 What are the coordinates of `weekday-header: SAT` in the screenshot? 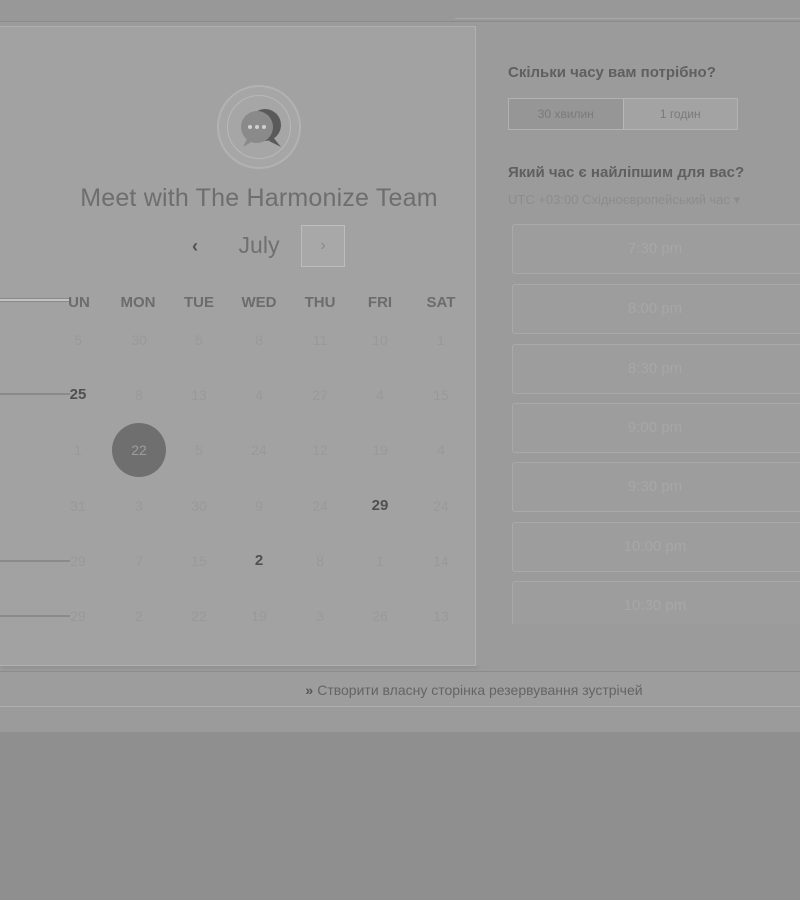 It's located at (441, 302).